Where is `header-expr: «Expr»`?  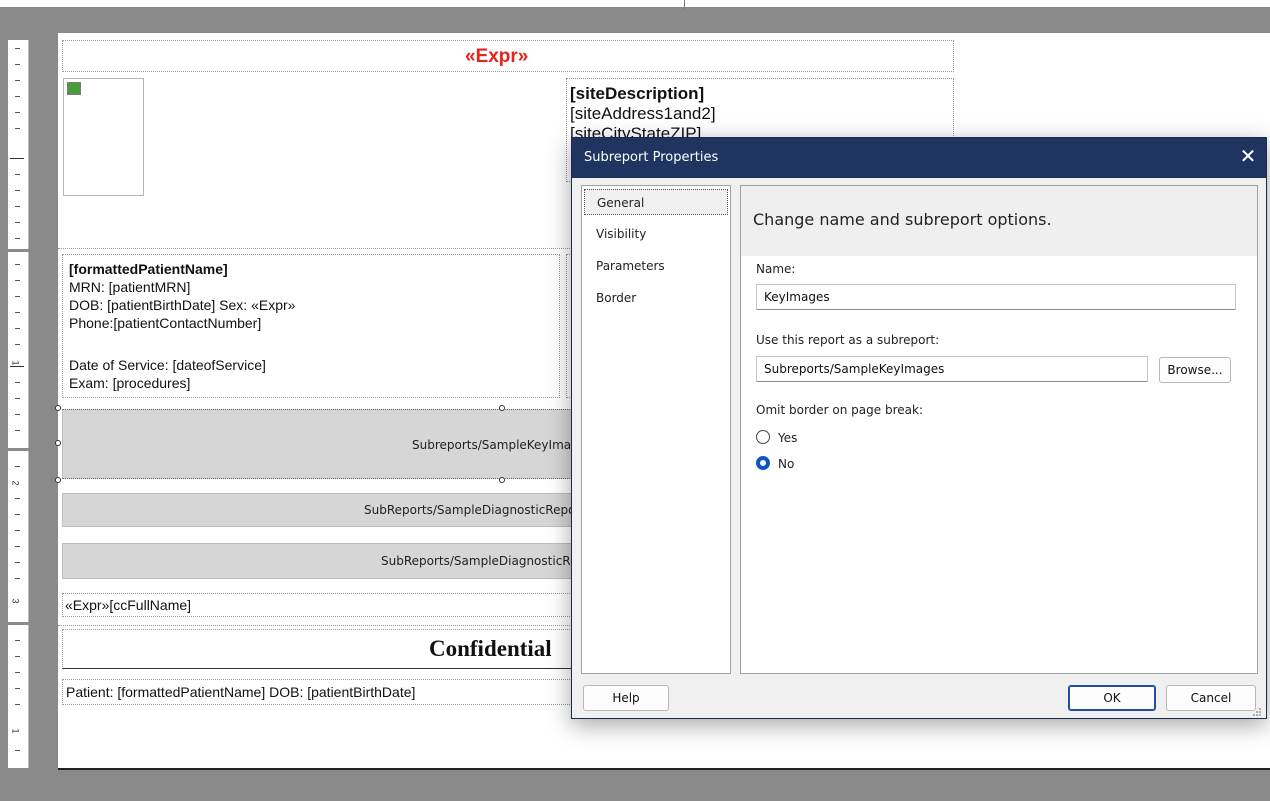 header-expr: «Expr» is located at coordinates (497, 56).